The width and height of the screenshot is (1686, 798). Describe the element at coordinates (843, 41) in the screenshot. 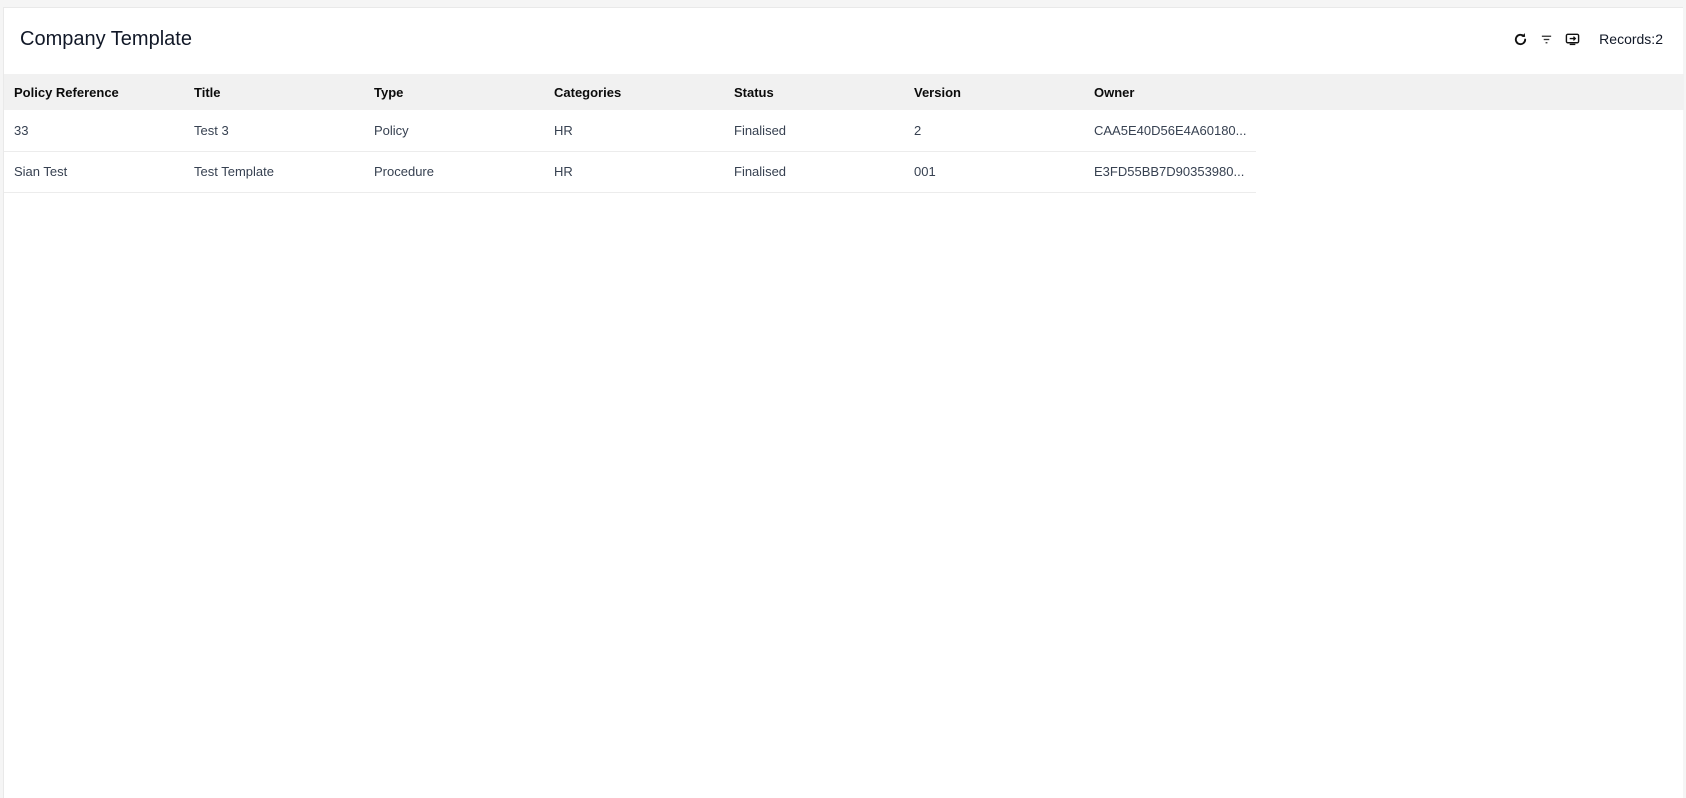

I see `panel-header: Company Template Records: 2` at that location.